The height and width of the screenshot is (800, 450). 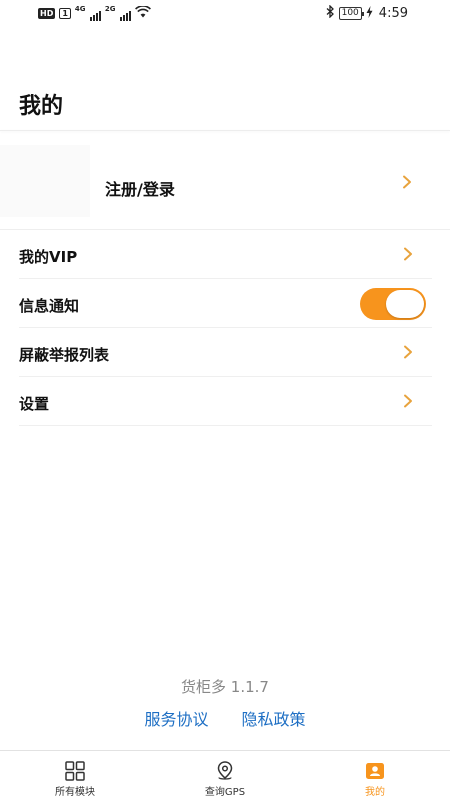 What do you see at coordinates (225, 180) in the screenshot?
I see `login-row: 注册/登录` at bounding box center [225, 180].